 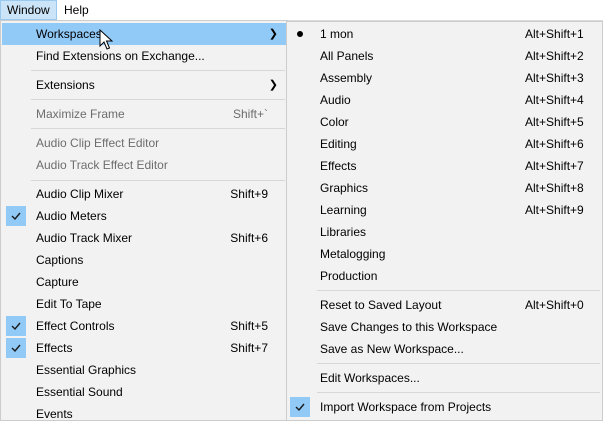 I want to click on mouse-pointer-icon, so click(x=106, y=39).